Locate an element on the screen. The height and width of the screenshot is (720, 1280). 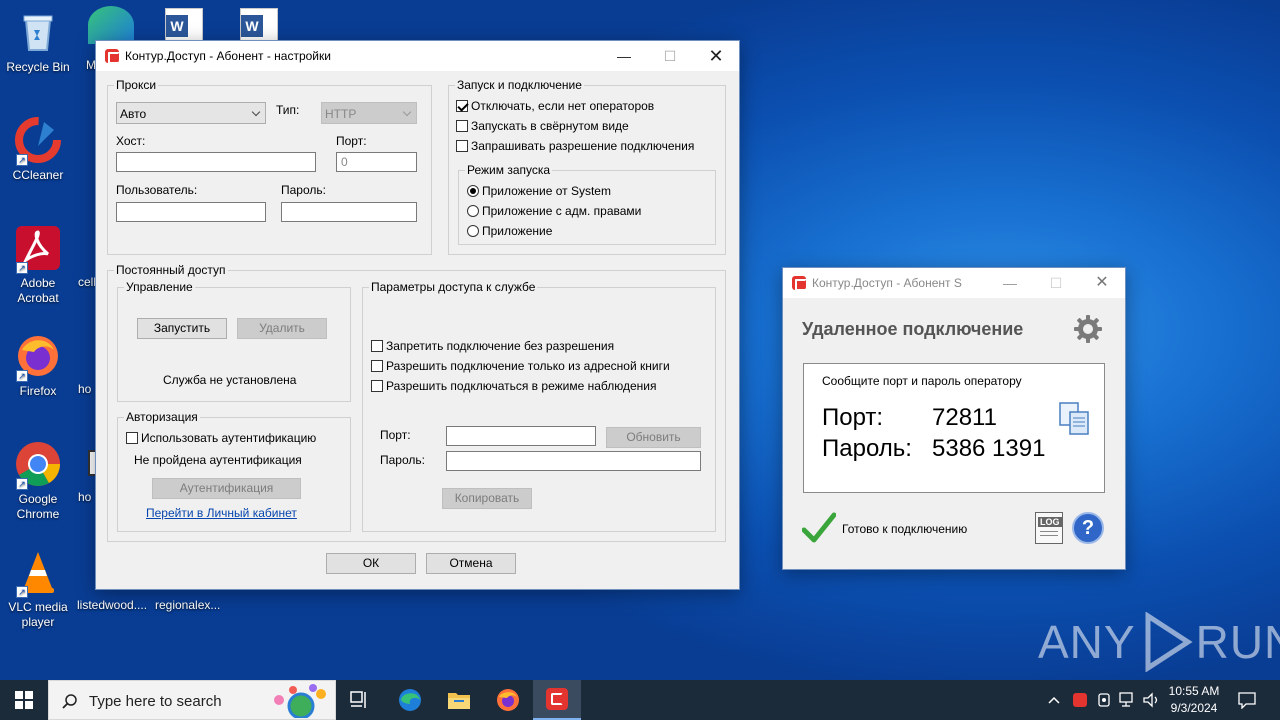
window-title: Контур.Доступ - Абонент S is located at coordinates (887, 283).